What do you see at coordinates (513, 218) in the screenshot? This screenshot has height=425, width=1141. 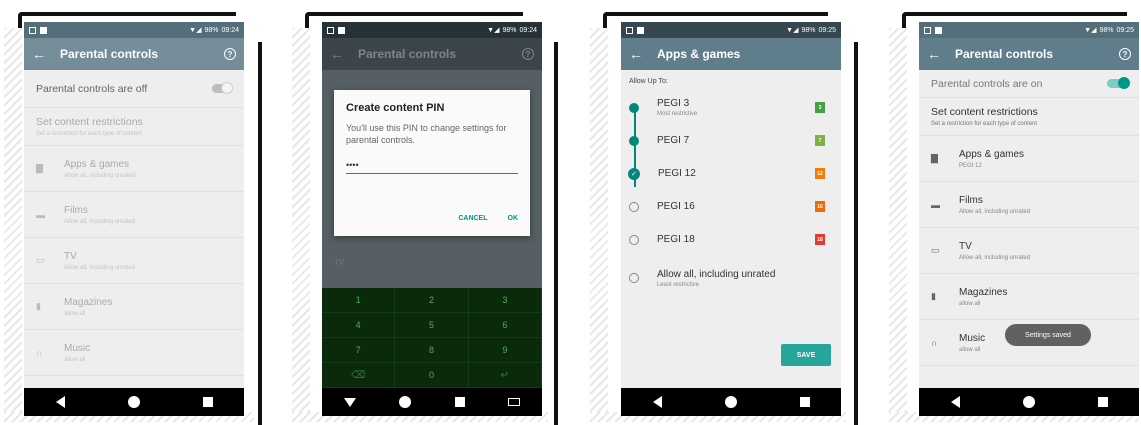 I see `ok-button: OK` at bounding box center [513, 218].